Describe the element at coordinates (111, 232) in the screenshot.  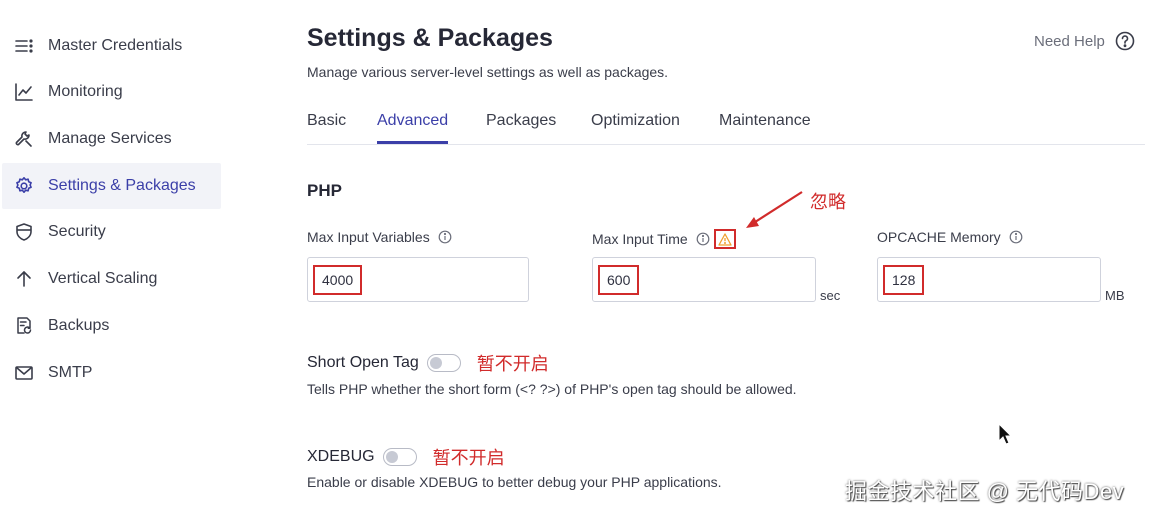
I see `sidebar-item-security: Security` at that location.